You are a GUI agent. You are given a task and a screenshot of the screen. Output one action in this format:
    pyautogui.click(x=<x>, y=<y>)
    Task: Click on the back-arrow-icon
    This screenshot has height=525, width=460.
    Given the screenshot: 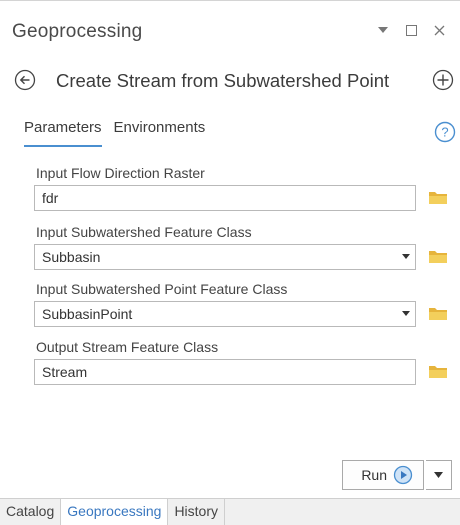 What is the action you would take?
    pyautogui.click(x=25, y=80)
    